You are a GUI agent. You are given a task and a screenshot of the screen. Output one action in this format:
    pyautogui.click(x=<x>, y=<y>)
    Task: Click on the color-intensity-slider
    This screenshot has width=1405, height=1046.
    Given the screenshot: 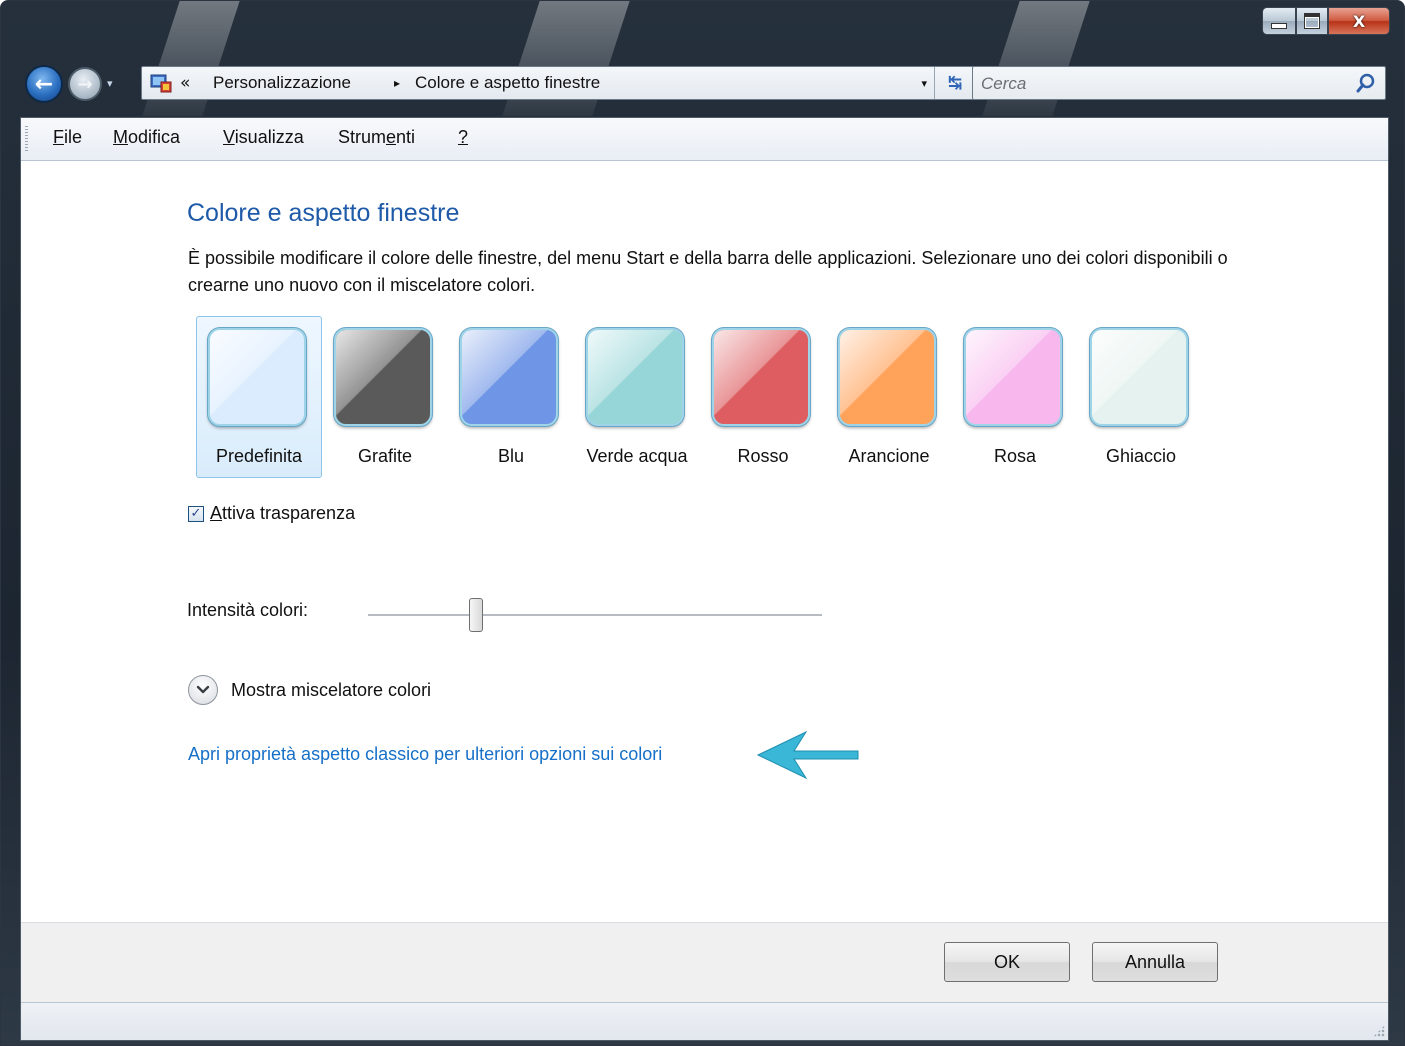 What is the action you would take?
    pyautogui.click(x=595, y=616)
    